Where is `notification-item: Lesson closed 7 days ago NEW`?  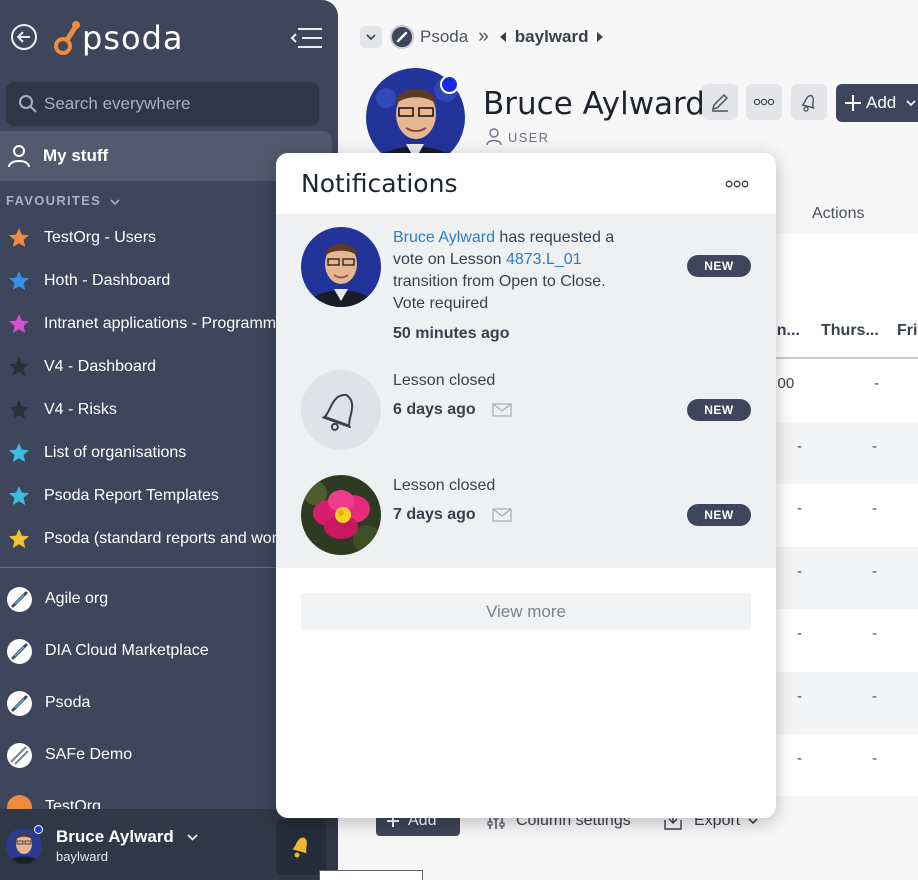 notification-item: Lesson closed 7 days ago NEW is located at coordinates (526, 514).